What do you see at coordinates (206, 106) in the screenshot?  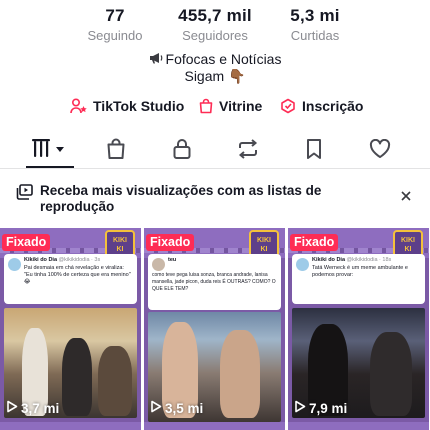 I see `shopping-bag-icon` at bounding box center [206, 106].